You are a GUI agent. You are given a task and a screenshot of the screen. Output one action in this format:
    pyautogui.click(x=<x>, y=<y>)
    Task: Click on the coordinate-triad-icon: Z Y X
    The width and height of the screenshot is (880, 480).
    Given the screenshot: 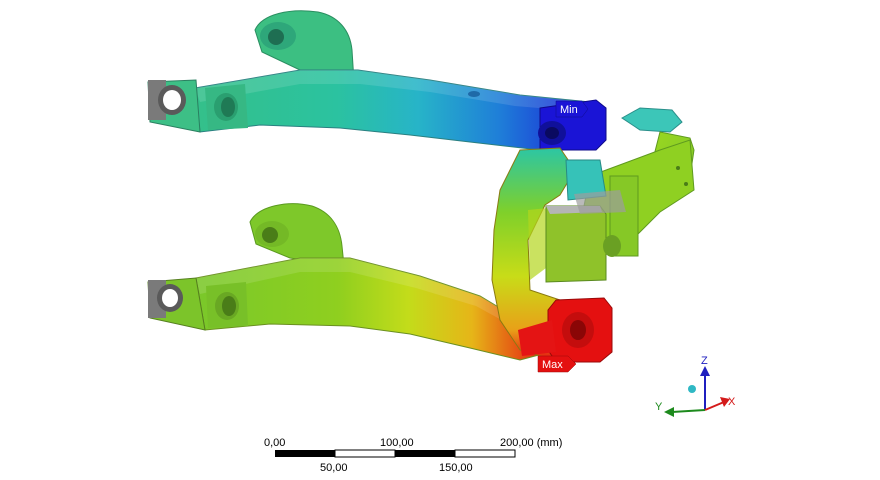 What is the action you would take?
    pyautogui.click(x=695, y=386)
    